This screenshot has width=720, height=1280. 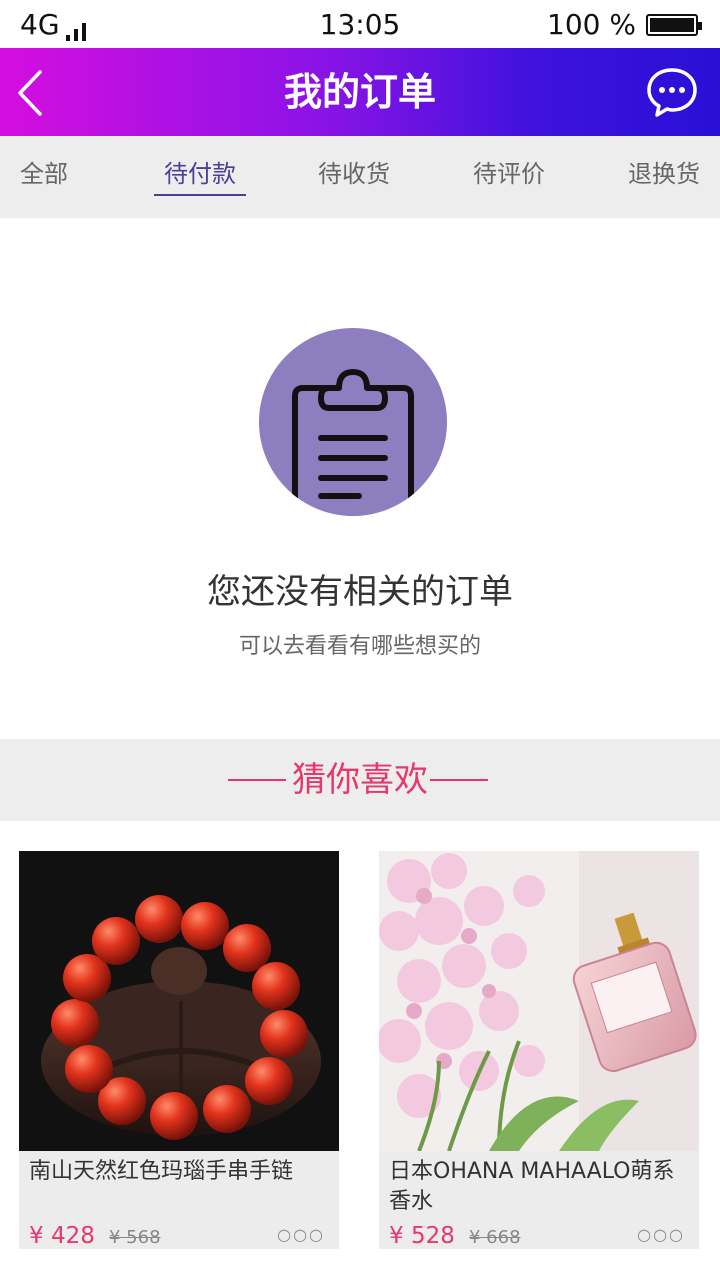 I want to click on product-card: 日本OHANA MAHAALO萌系香水 ¥ 528 ¥ 668 ○○○, so click(x=539, y=1050).